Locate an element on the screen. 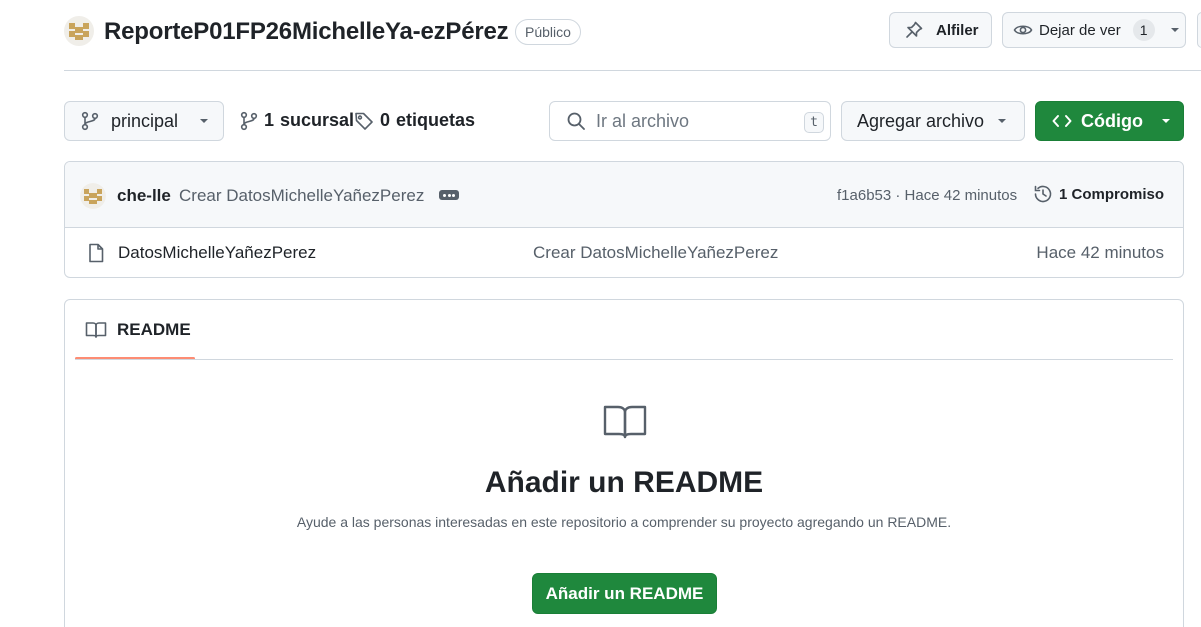 This screenshot has width=1201, height=627. readme-tab-label: README is located at coordinates (154, 329).